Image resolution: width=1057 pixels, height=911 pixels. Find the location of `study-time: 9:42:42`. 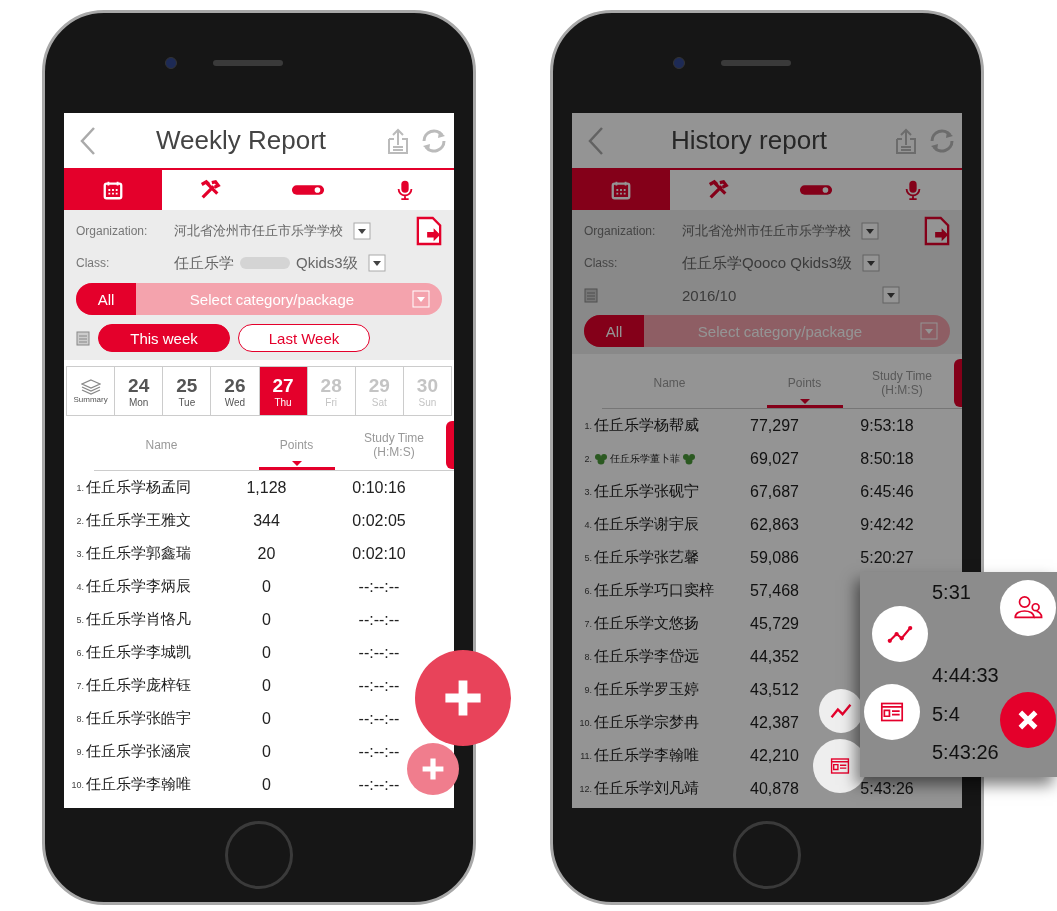

study-time: 9:42:42 is located at coordinates (887, 524).